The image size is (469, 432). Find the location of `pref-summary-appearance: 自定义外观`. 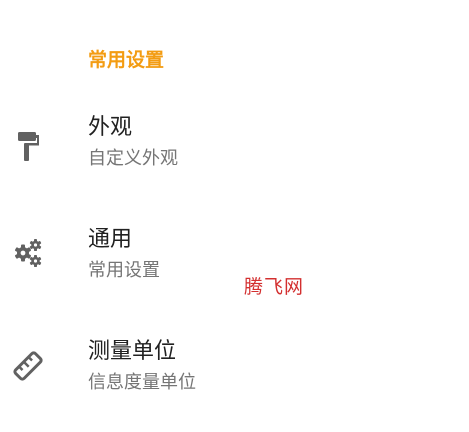

pref-summary-appearance: 自定义外观 is located at coordinates (133, 158).